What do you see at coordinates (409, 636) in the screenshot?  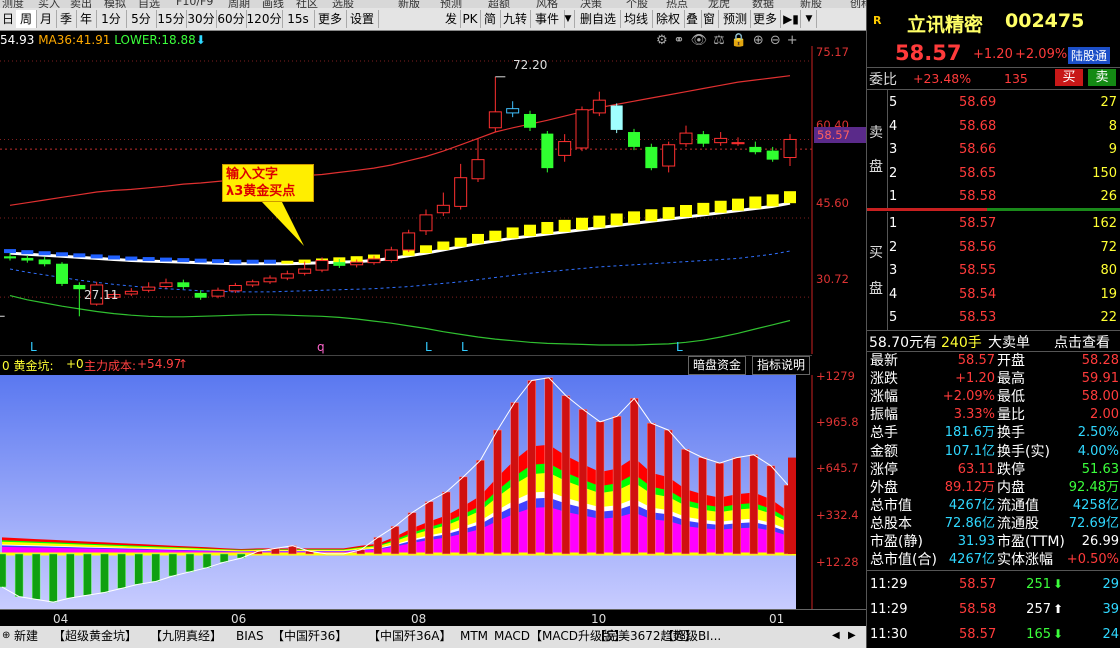 I see `indicator-tab: 【中国歼36A】` at bounding box center [409, 636].